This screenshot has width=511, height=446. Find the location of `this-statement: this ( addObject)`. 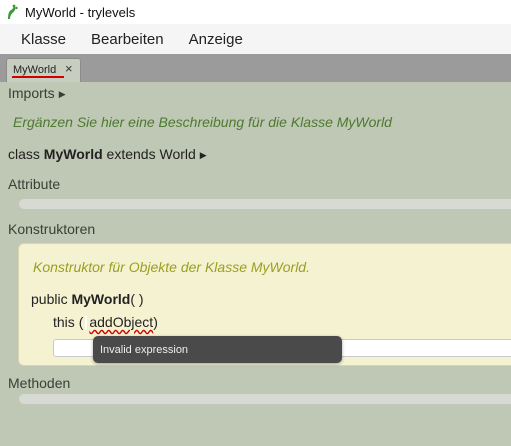

this-statement: this ( addObject) is located at coordinates (105, 322).